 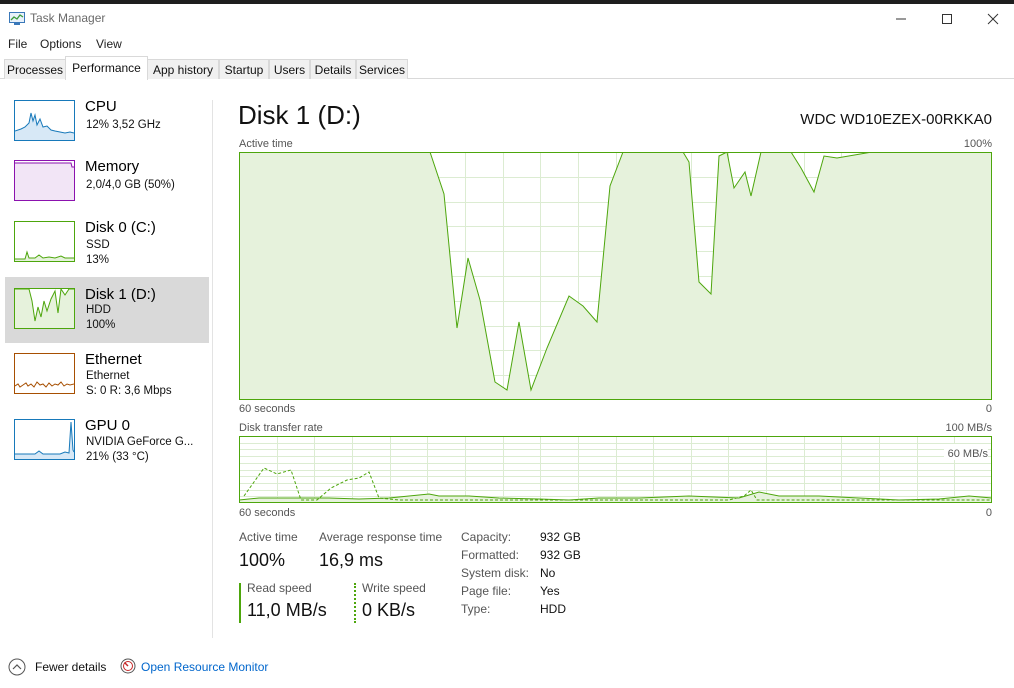 I want to click on sidebar-item-detail: 100%, so click(x=101, y=325).